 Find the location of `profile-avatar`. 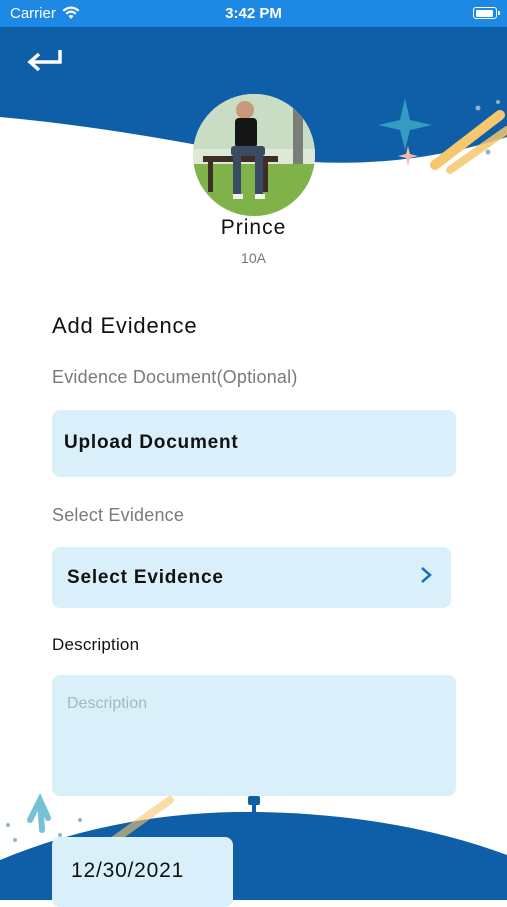

profile-avatar is located at coordinates (254, 155).